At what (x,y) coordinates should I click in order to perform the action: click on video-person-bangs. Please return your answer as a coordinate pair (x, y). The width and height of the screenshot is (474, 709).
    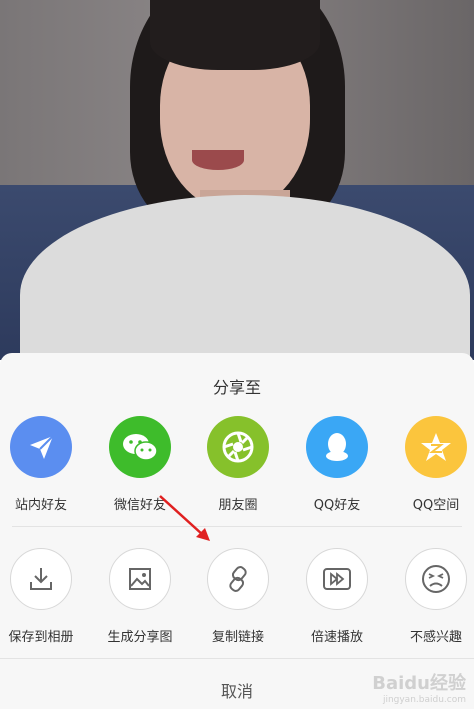
    Looking at the image, I should click on (235, 35).